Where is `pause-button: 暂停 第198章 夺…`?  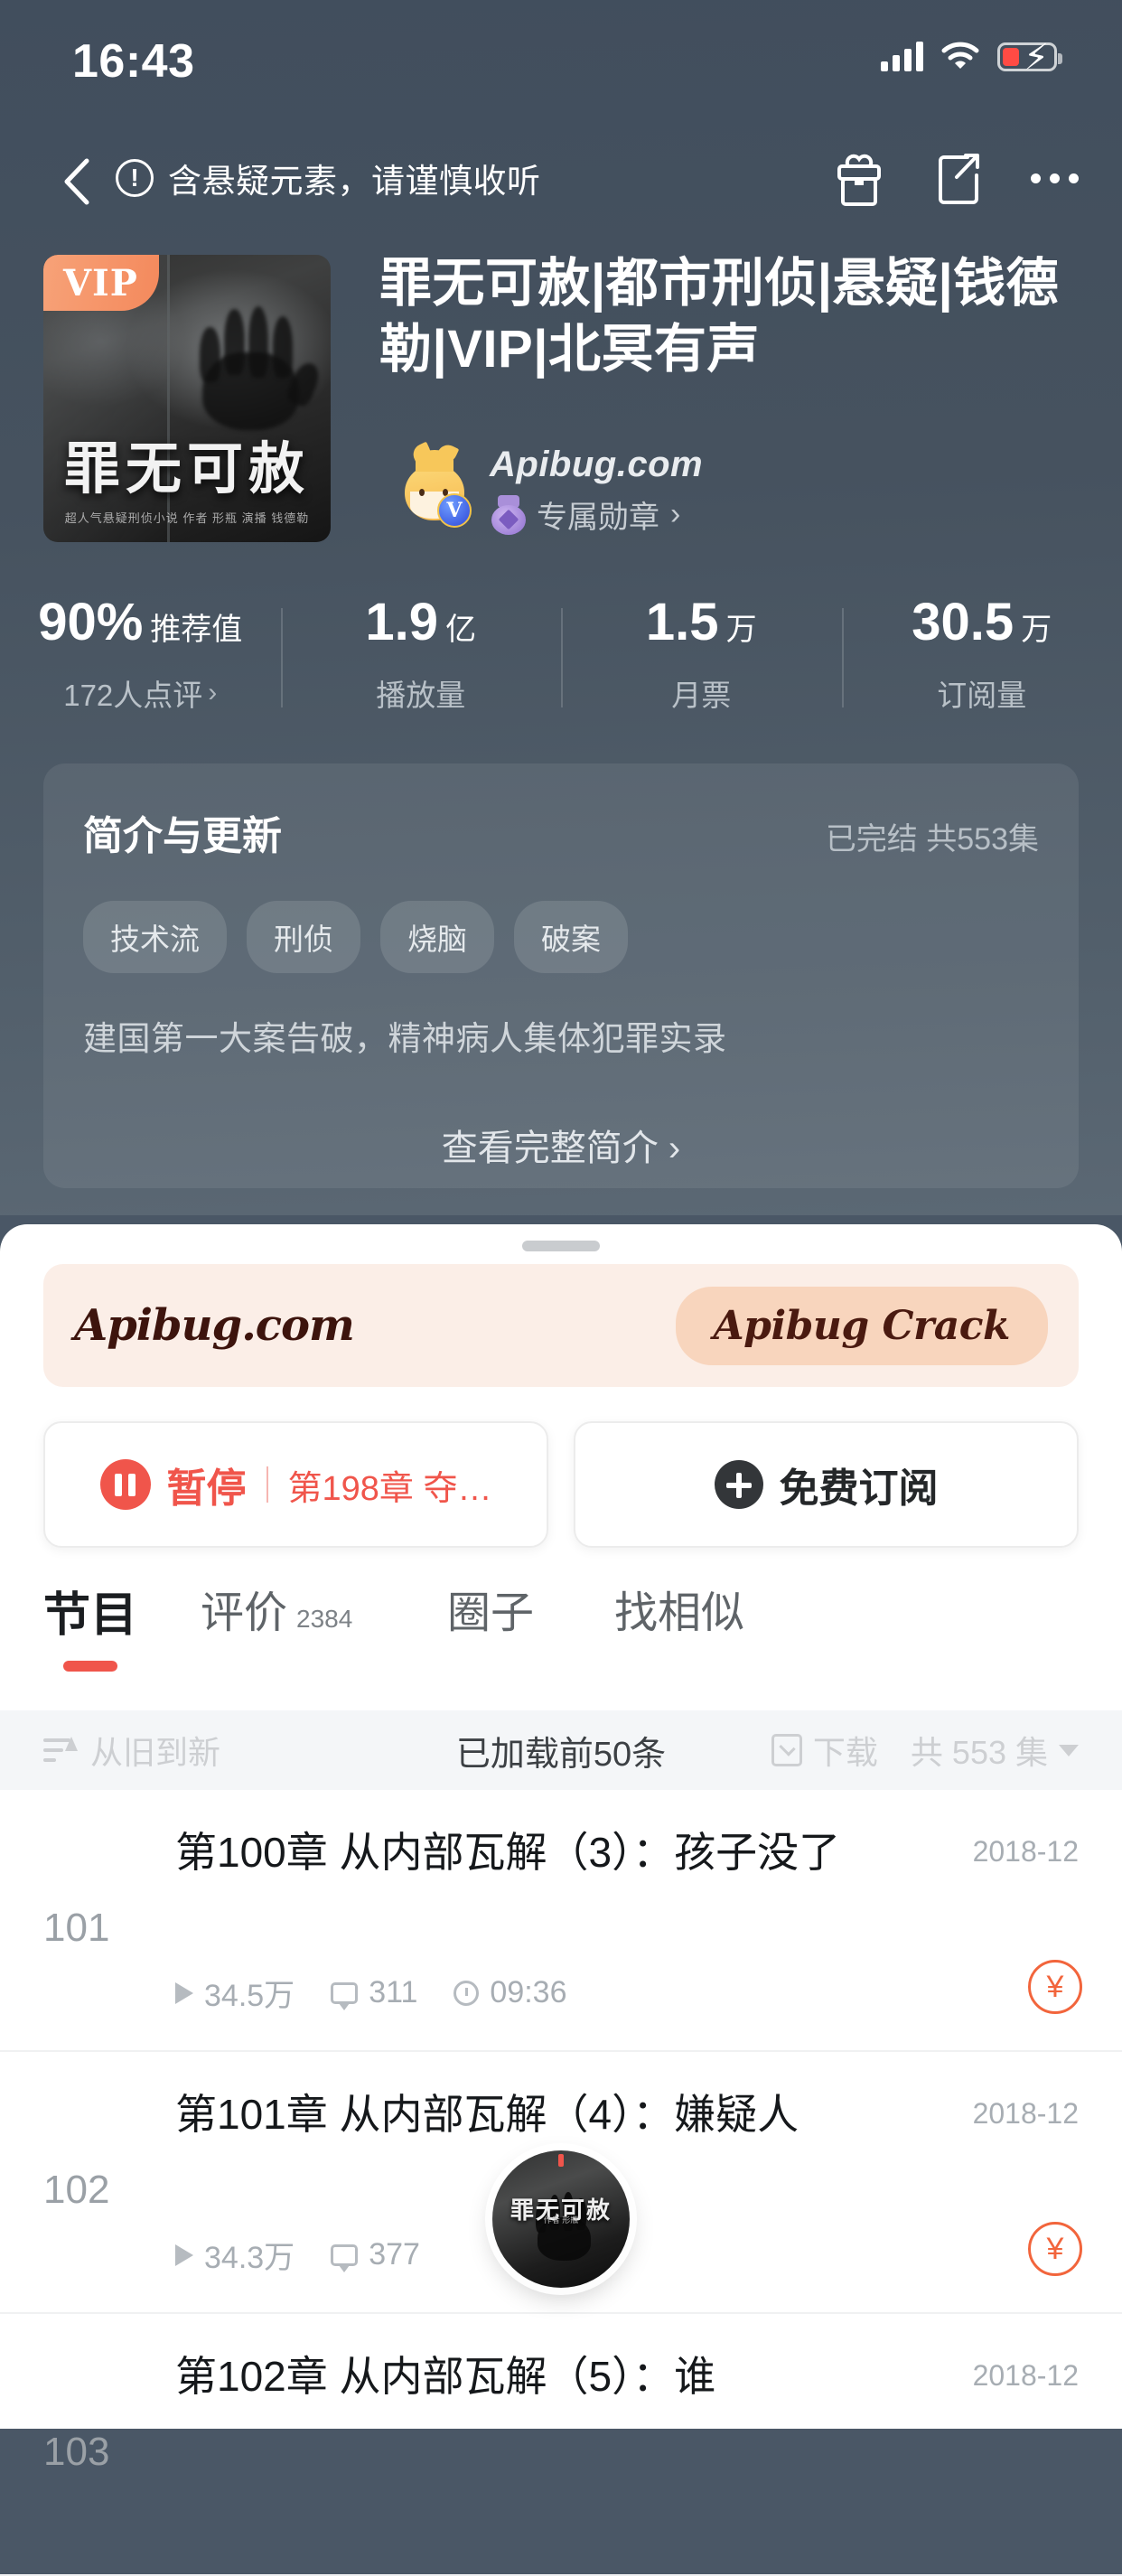
pause-button: 暂停 第198章 夺… is located at coordinates (295, 1484).